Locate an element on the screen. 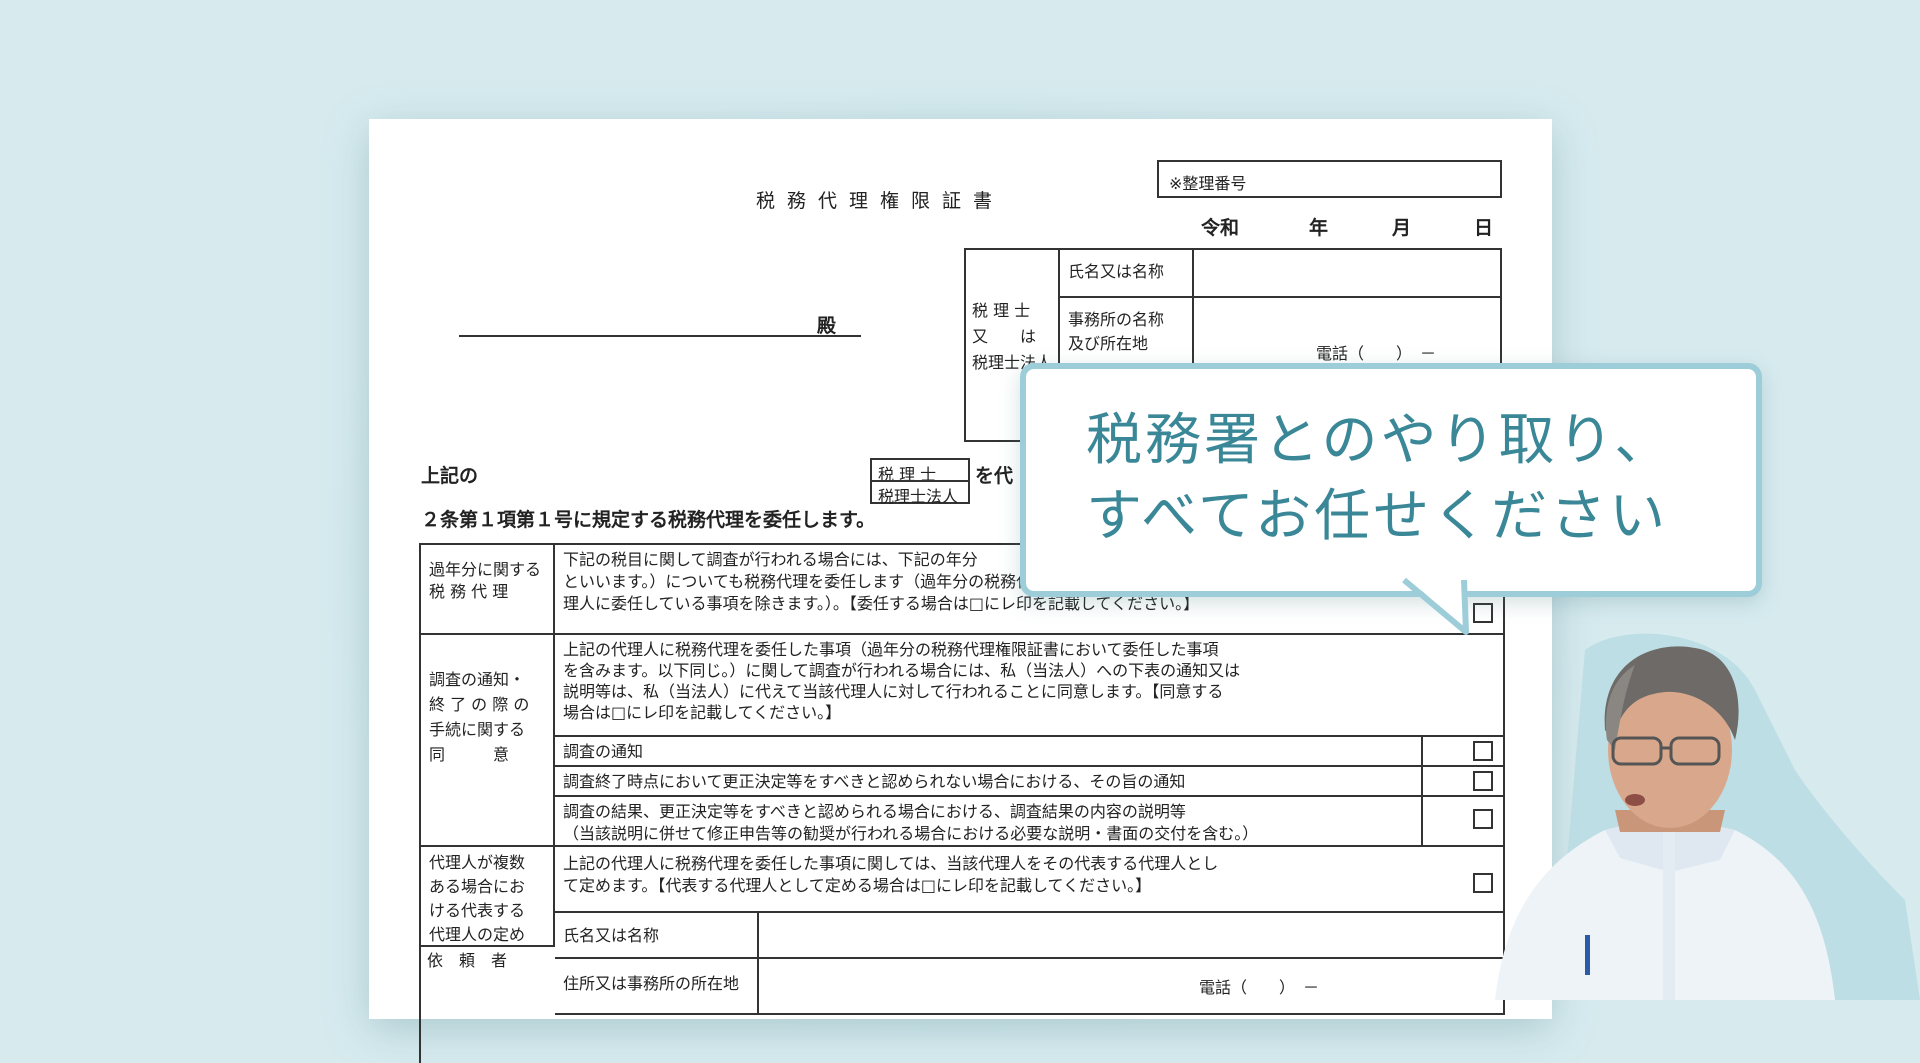  representative-label: 代理人が複数 ある場合にお ける代表する 代理人の定め is located at coordinates (488, 897).